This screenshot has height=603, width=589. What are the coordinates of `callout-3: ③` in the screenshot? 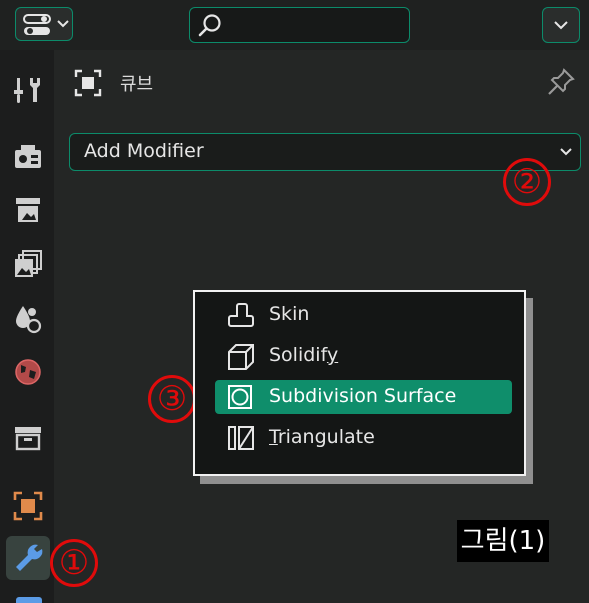 It's located at (172, 399).